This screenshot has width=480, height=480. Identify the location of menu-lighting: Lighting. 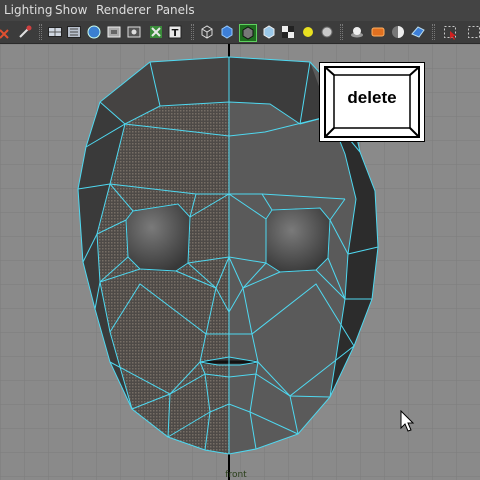
(28, 10).